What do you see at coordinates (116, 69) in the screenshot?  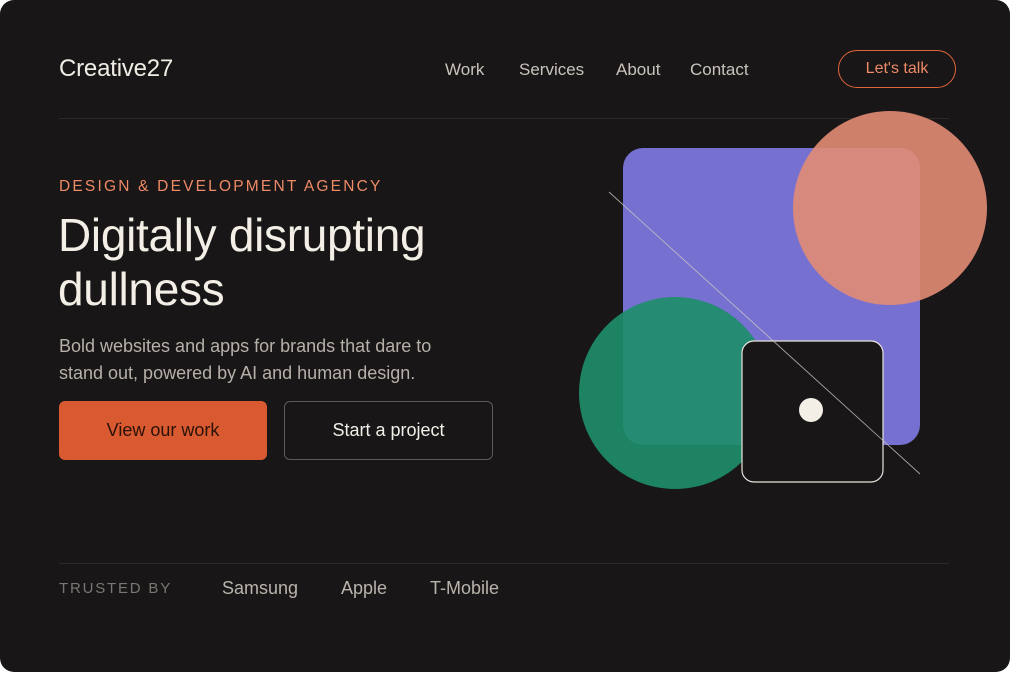 I see `logo: Creative27` at bounding box center [116, 69].